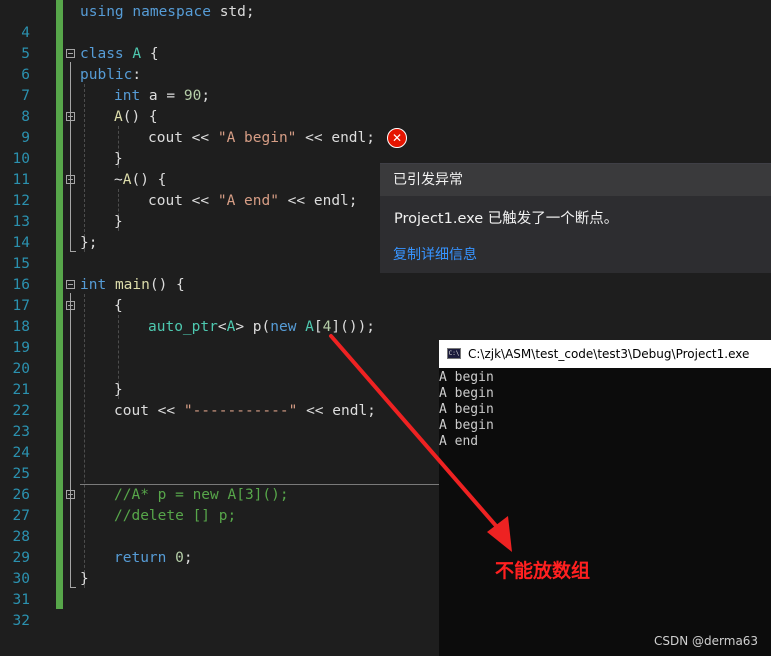 The width and height of the screenshot is (771, 656). Describe the element at coordinates (385, 126) in the screenshot. I see `code-line: 9 A() {` at that location.